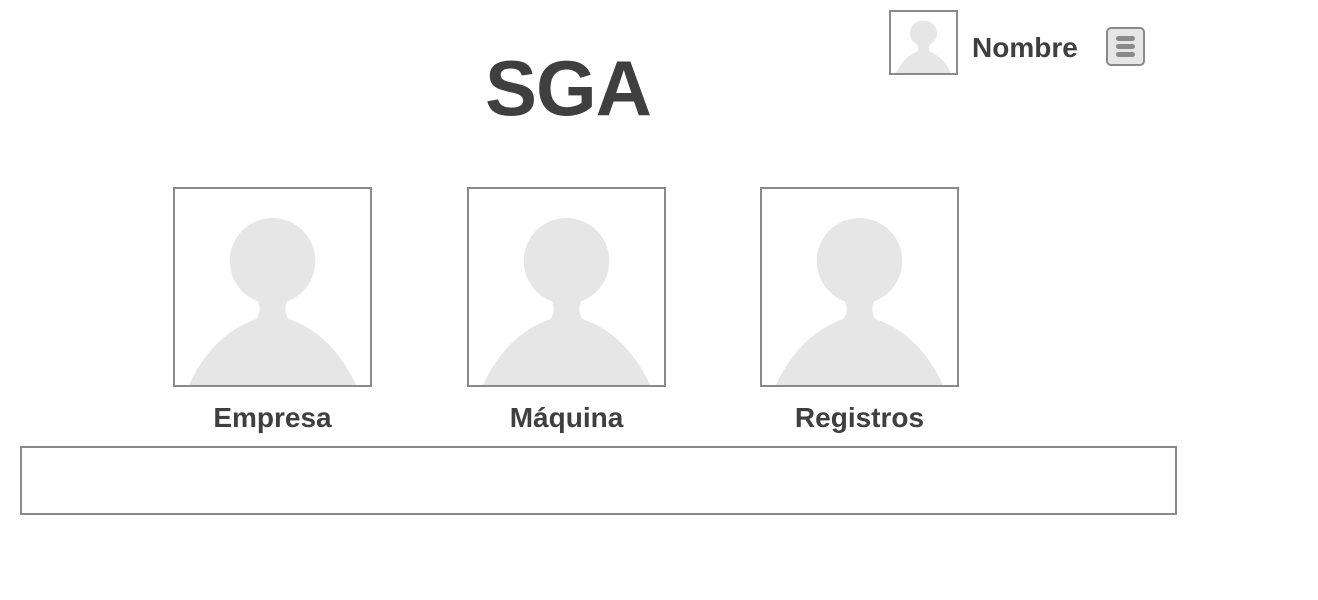 This screenshot has height=600, width=1318. I want to click on content-panel, so click(598, 480).